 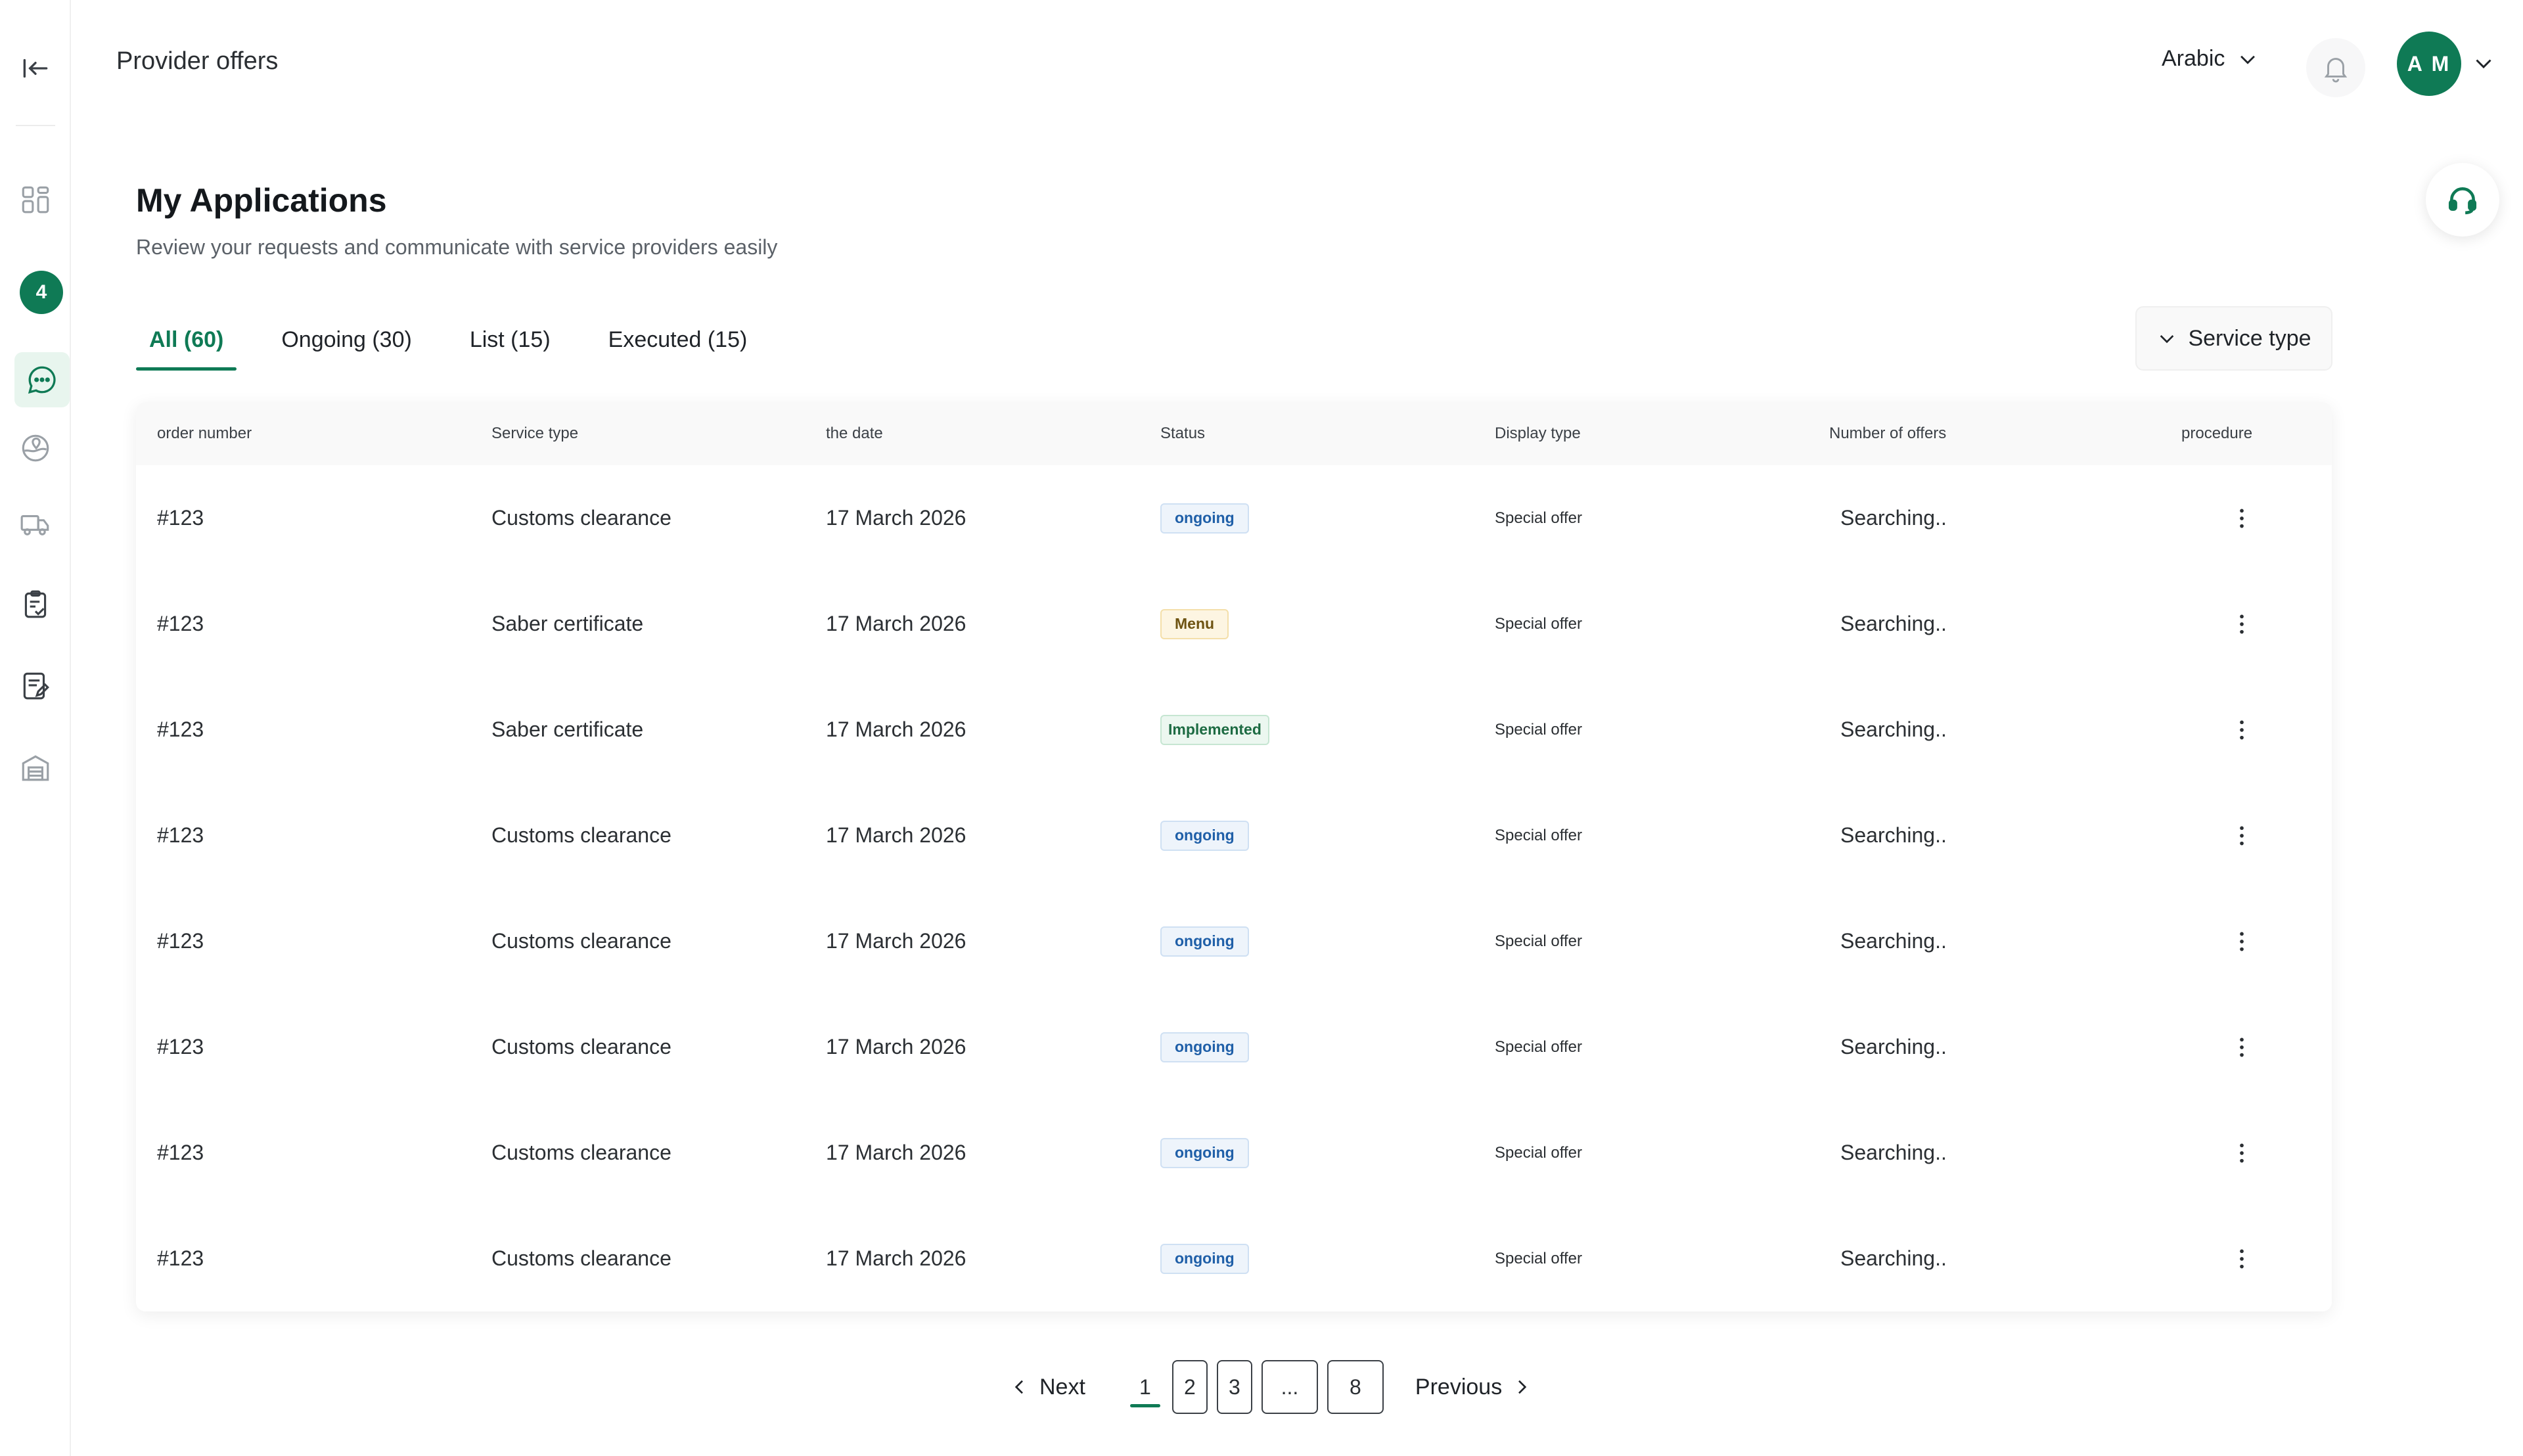 What do you see at coordinates (1062, 1386) in the screenshot?
I see `next-label: Next` at bounding box center [1062, 1386].